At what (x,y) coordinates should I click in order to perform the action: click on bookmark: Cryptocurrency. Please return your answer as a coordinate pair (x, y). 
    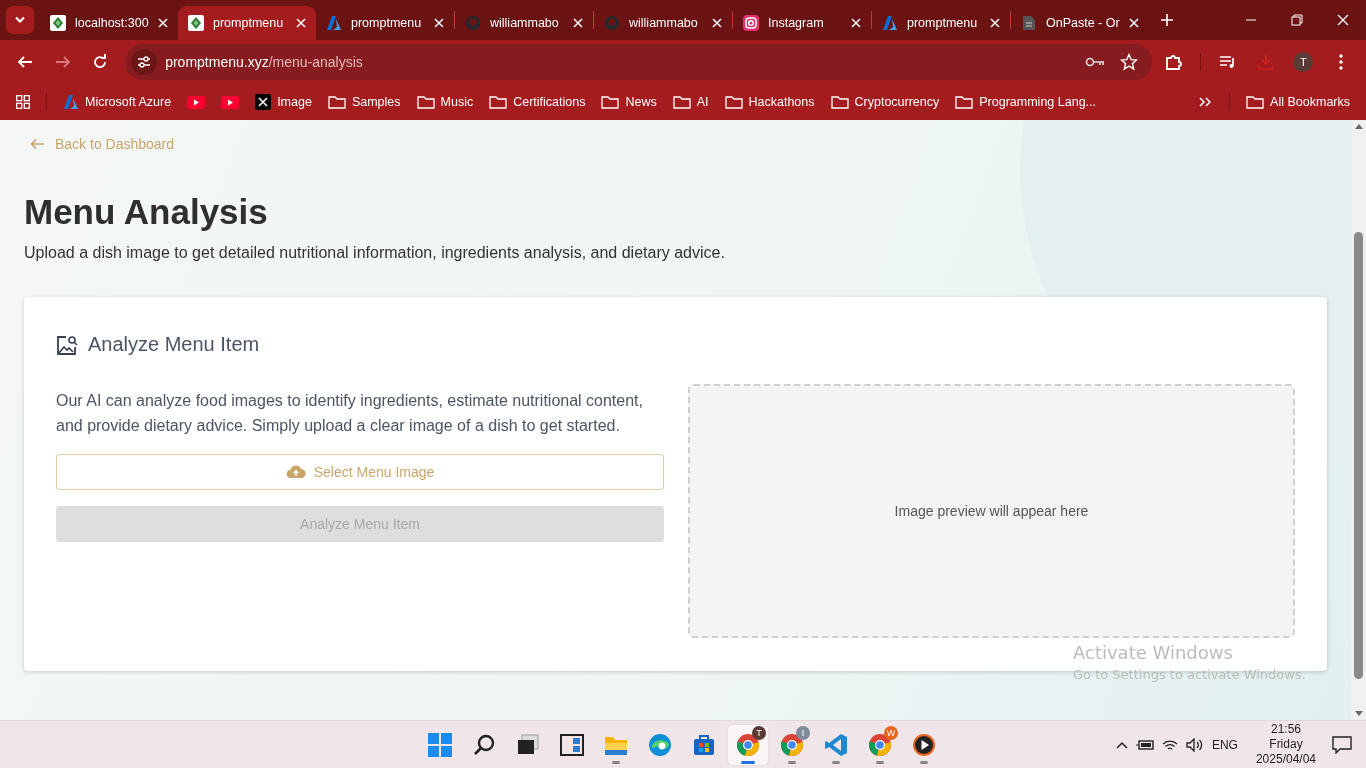
    Looking at the image, I should click on (885, 102).